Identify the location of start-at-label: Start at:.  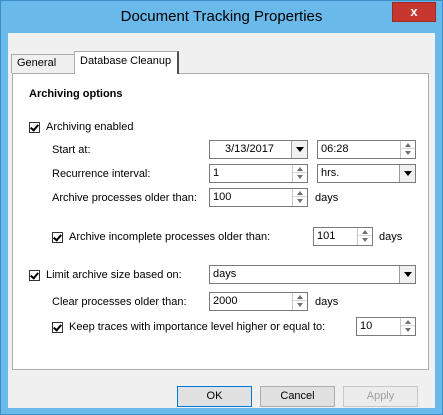
(71, 150).